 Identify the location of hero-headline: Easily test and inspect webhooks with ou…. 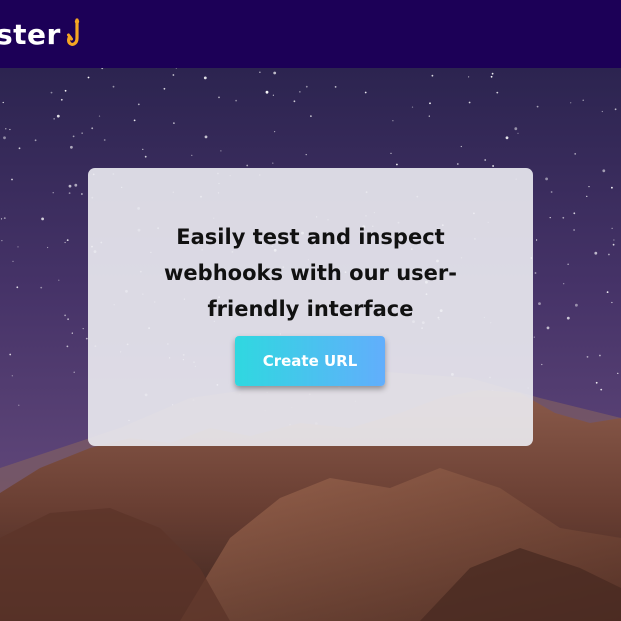
(310, 273).